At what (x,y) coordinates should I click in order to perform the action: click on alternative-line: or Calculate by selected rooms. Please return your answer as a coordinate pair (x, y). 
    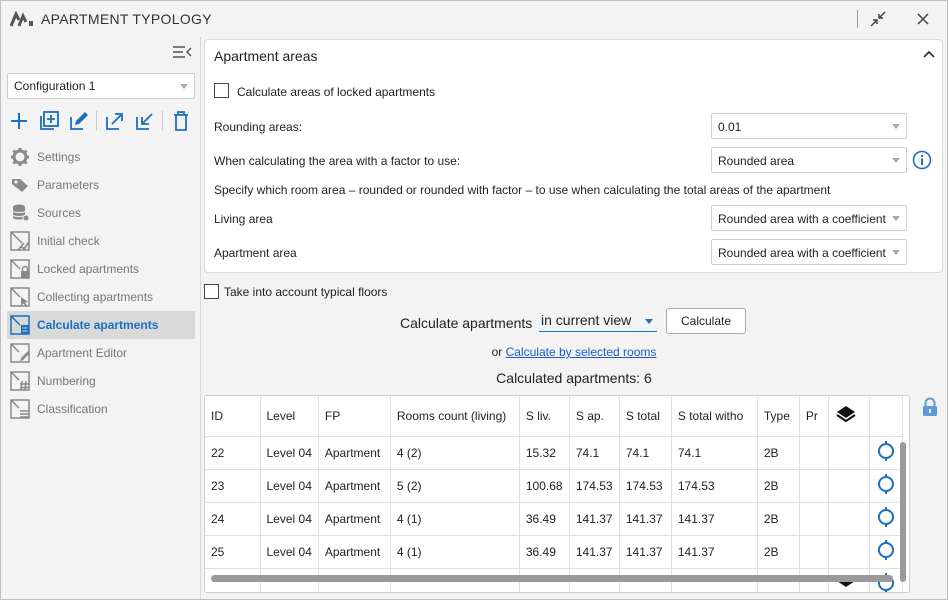
    Looking at the image, I should click on (574, 352).